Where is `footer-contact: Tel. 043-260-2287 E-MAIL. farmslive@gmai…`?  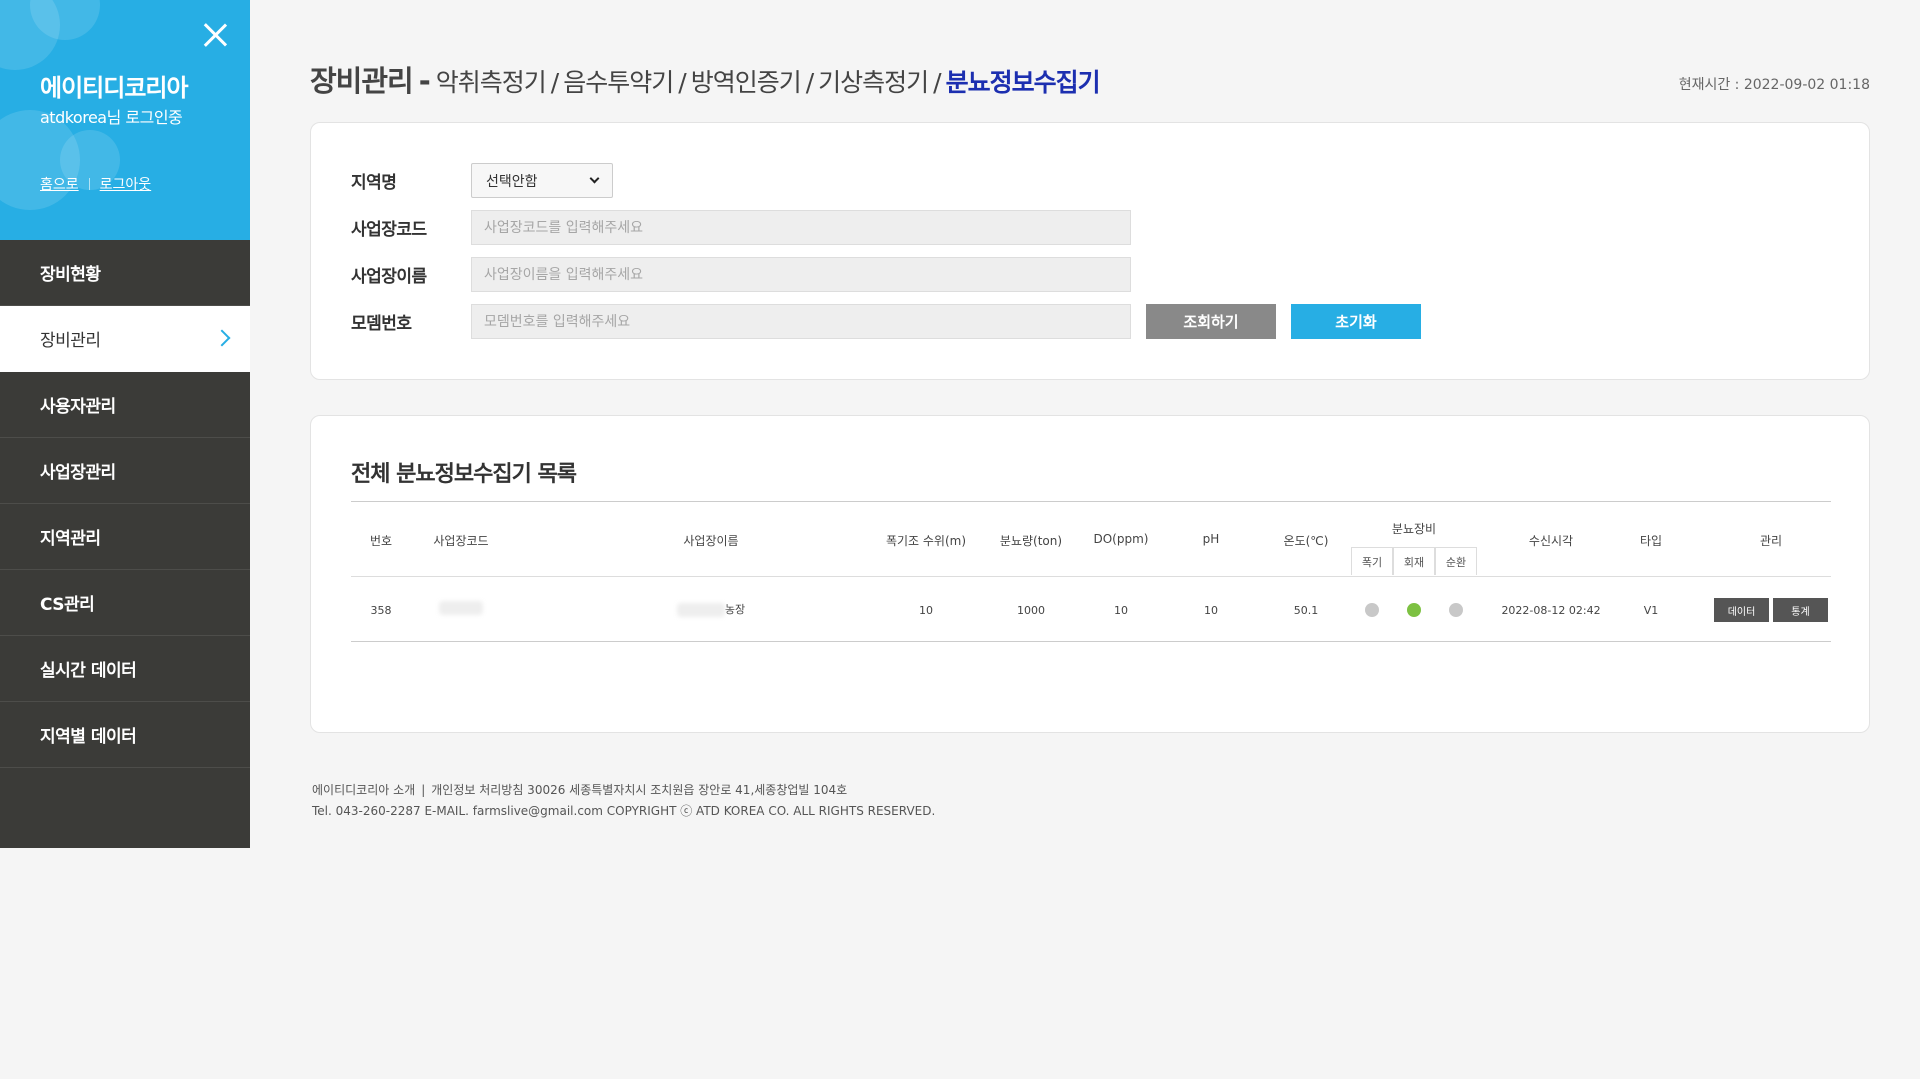
footer-contact: Tel. 043-260-2287 E-MAIL. farmslive@gmai… is located at coordinates (624, 811).